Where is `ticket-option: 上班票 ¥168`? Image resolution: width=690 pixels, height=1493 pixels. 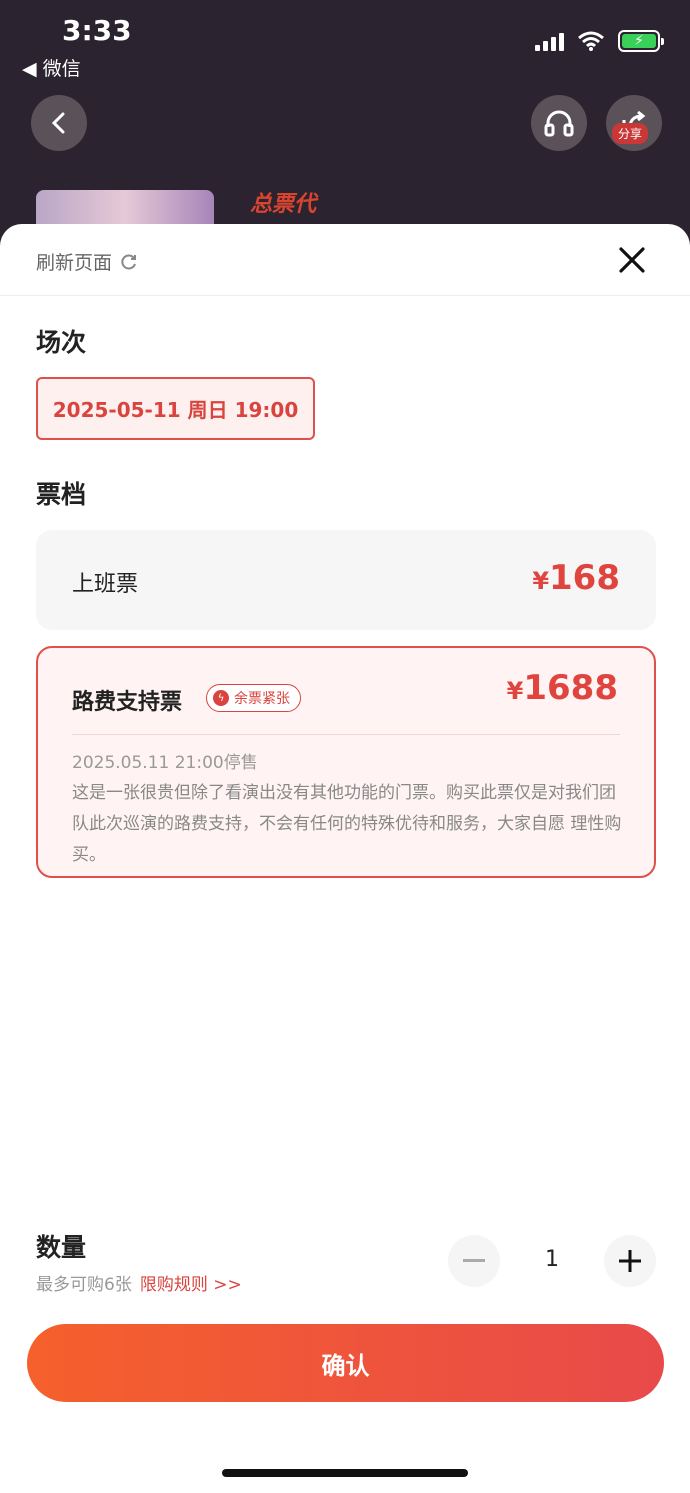 ticket-option: 上班票 ¥168 is located at coordinates (346, 580).